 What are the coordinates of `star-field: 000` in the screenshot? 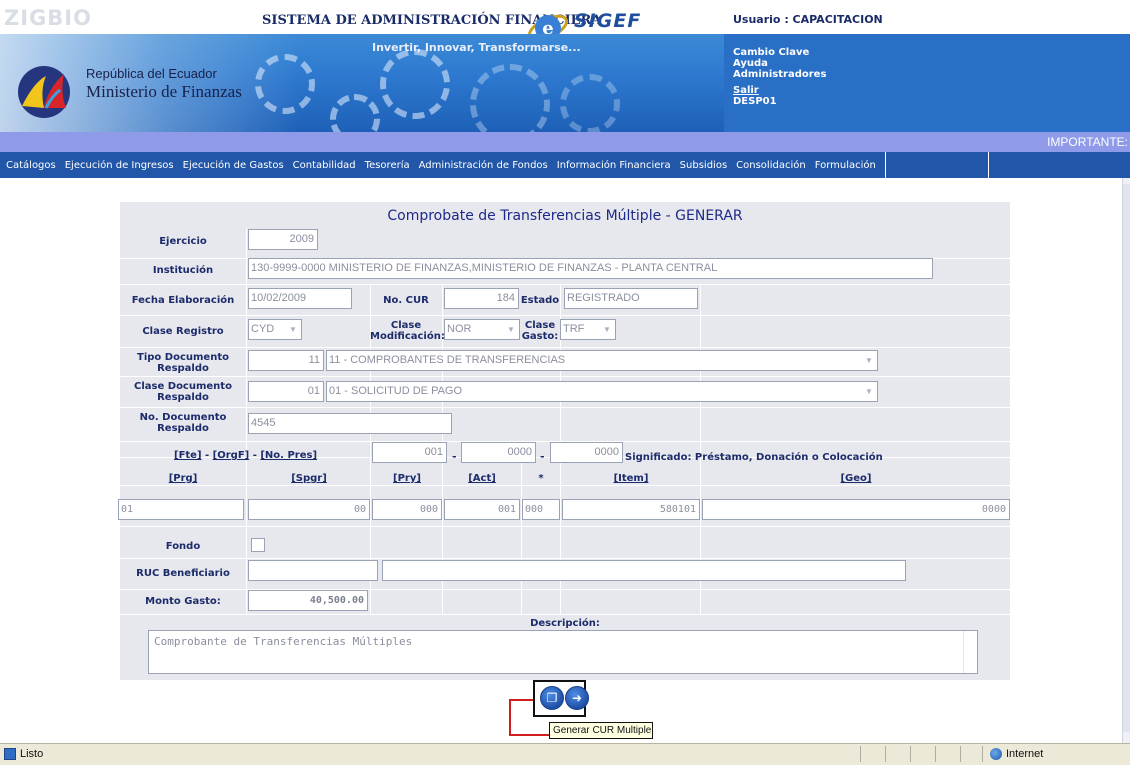 It's located at (541, 509).